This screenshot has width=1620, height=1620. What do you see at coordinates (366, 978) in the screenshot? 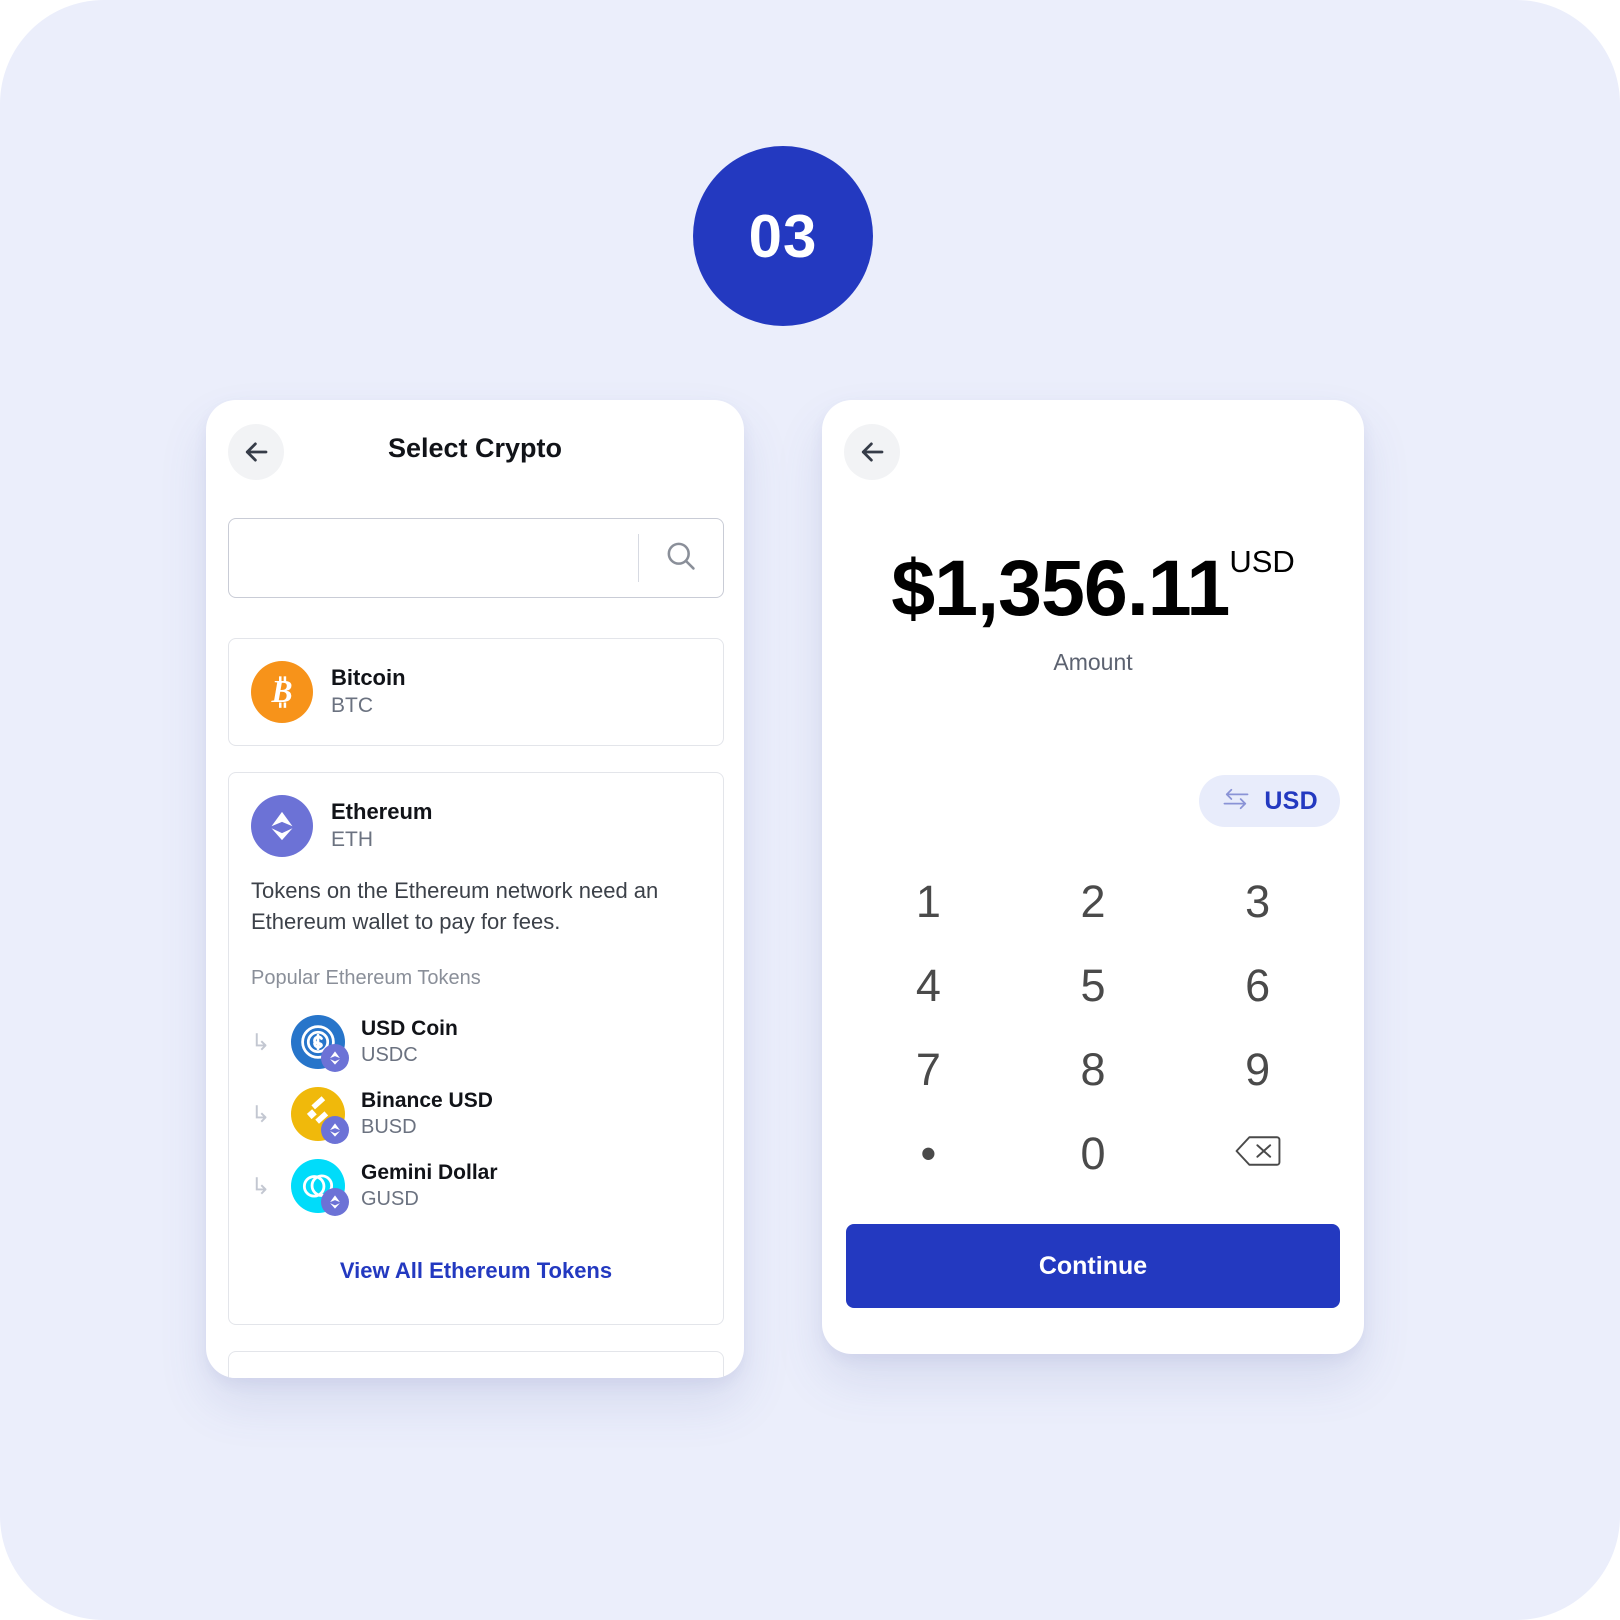
I see `popular-tokens-heading: Popular Ethereum Tokens` at bounding box center [366, 978].